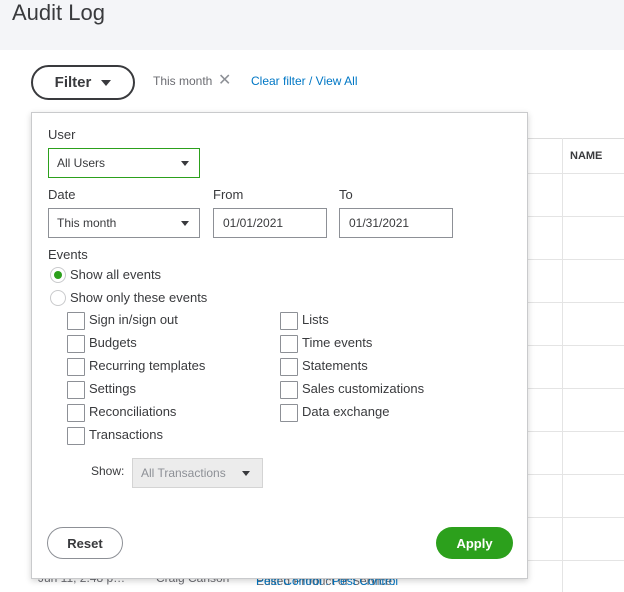  I want to click on user-select: All Users, so click(124, 163).